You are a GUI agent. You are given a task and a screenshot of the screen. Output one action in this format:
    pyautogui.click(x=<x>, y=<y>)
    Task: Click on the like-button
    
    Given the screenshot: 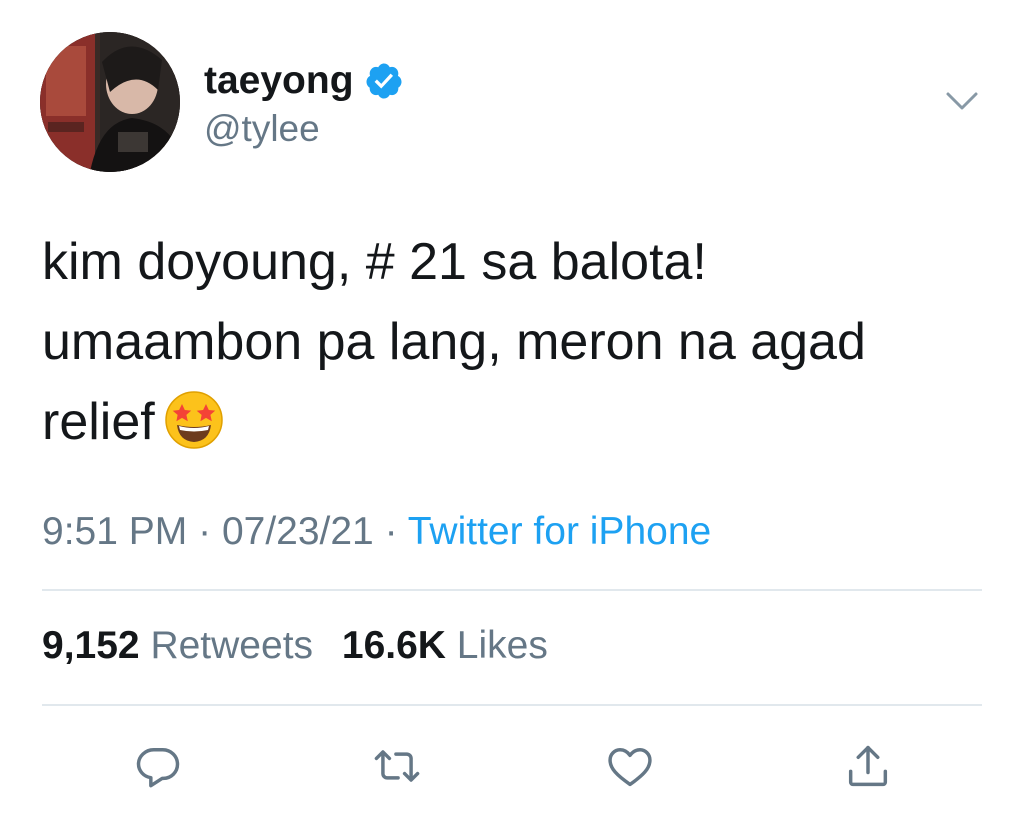 What is the action you would take?
    pyautogui.click(x=630, y=766)
    